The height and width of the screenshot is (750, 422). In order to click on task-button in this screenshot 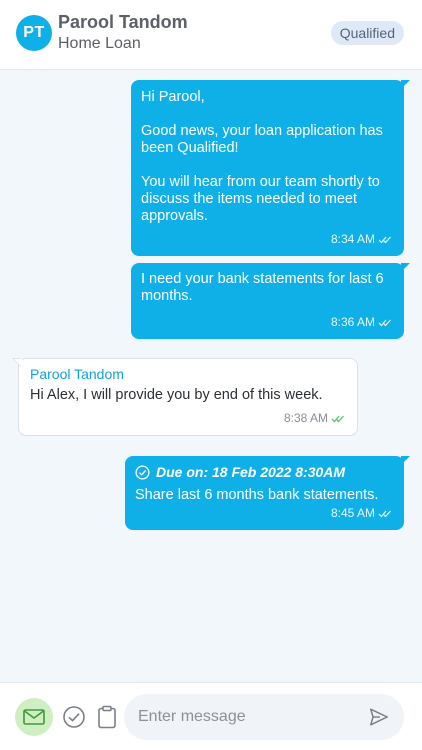, I will do `click(74, 717)`.